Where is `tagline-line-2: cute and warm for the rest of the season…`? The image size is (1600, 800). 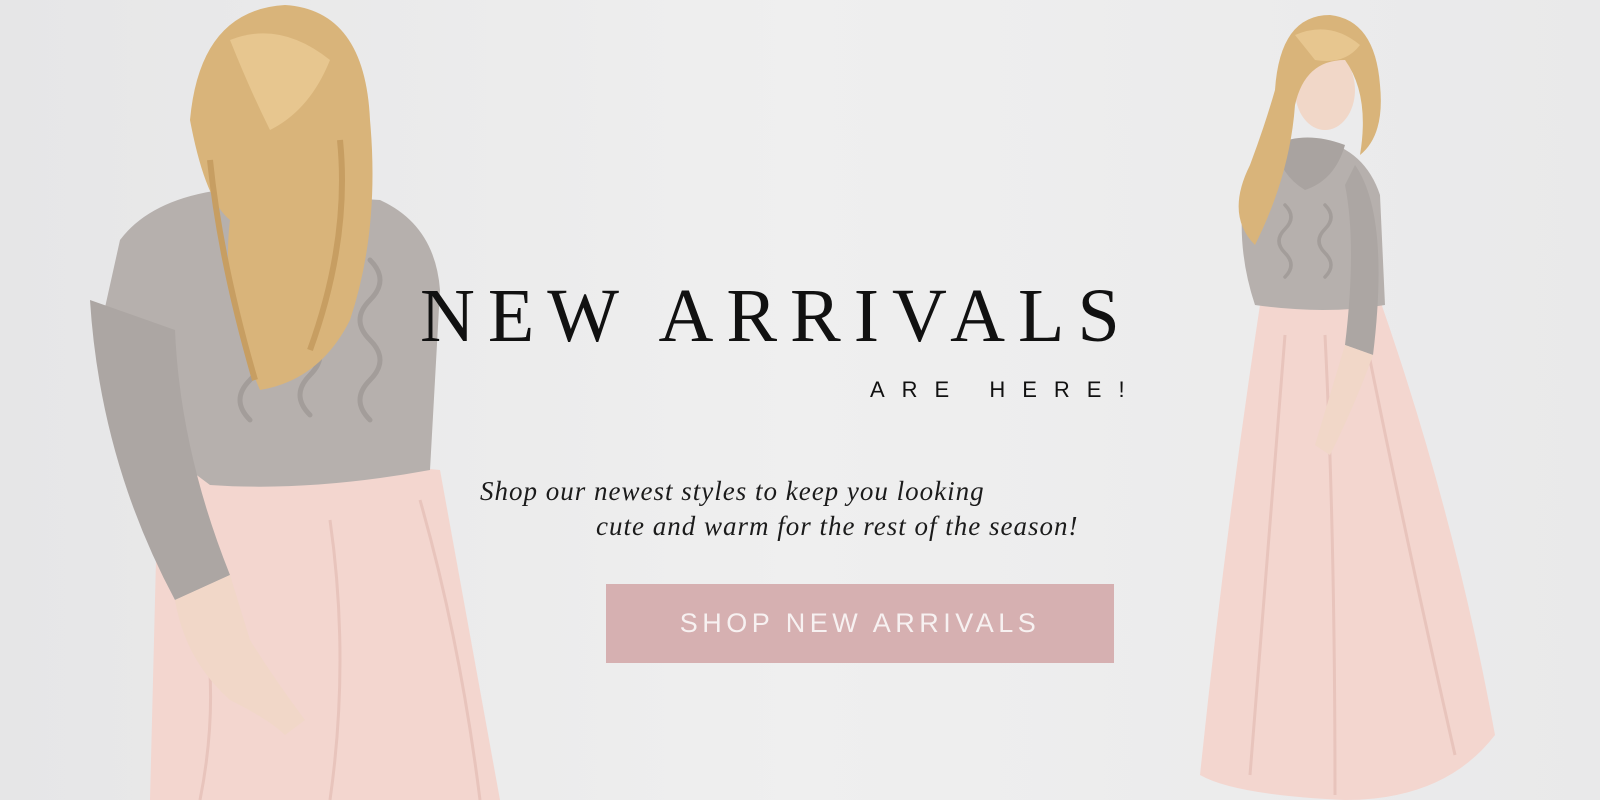 tagline-line-2: cute and warm for the rest of the season… is located at coordinates (837, 526).